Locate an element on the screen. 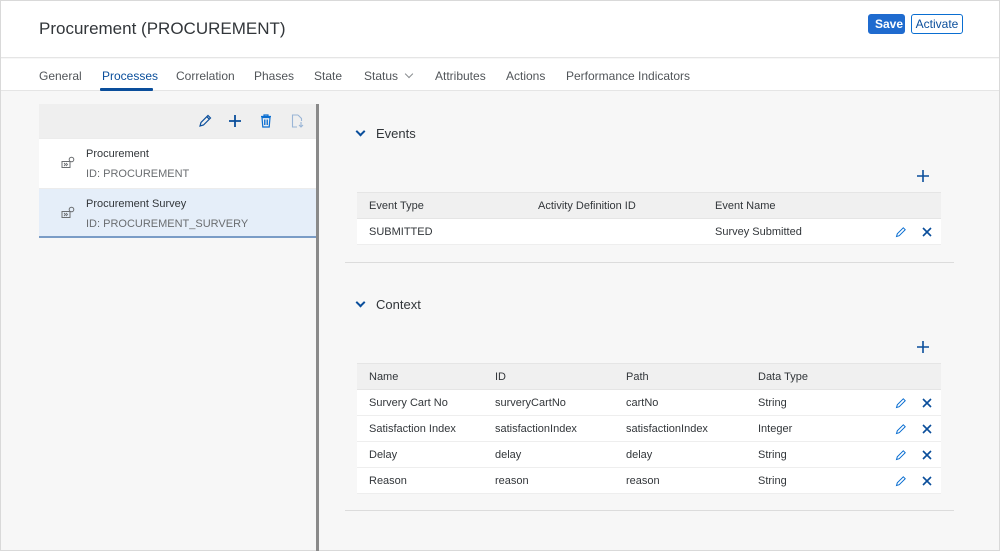 This screenshot has width=1000, height=551. tab-status: Status is located at coordinates (389, 76).